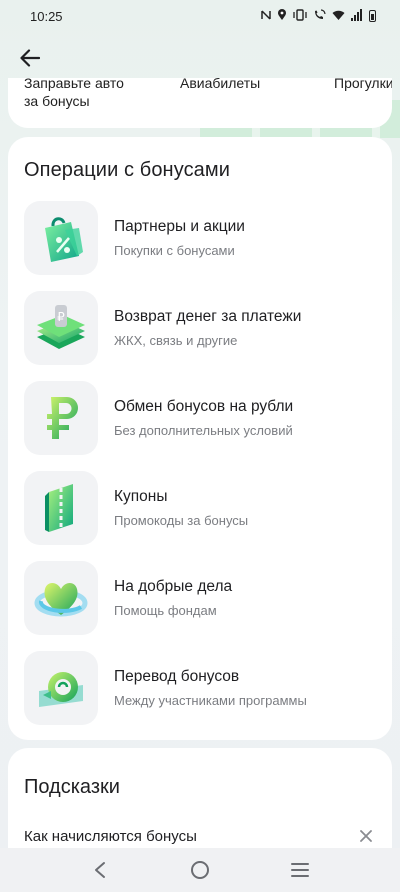  I want to click on wifi-icon, so click(338, 16).